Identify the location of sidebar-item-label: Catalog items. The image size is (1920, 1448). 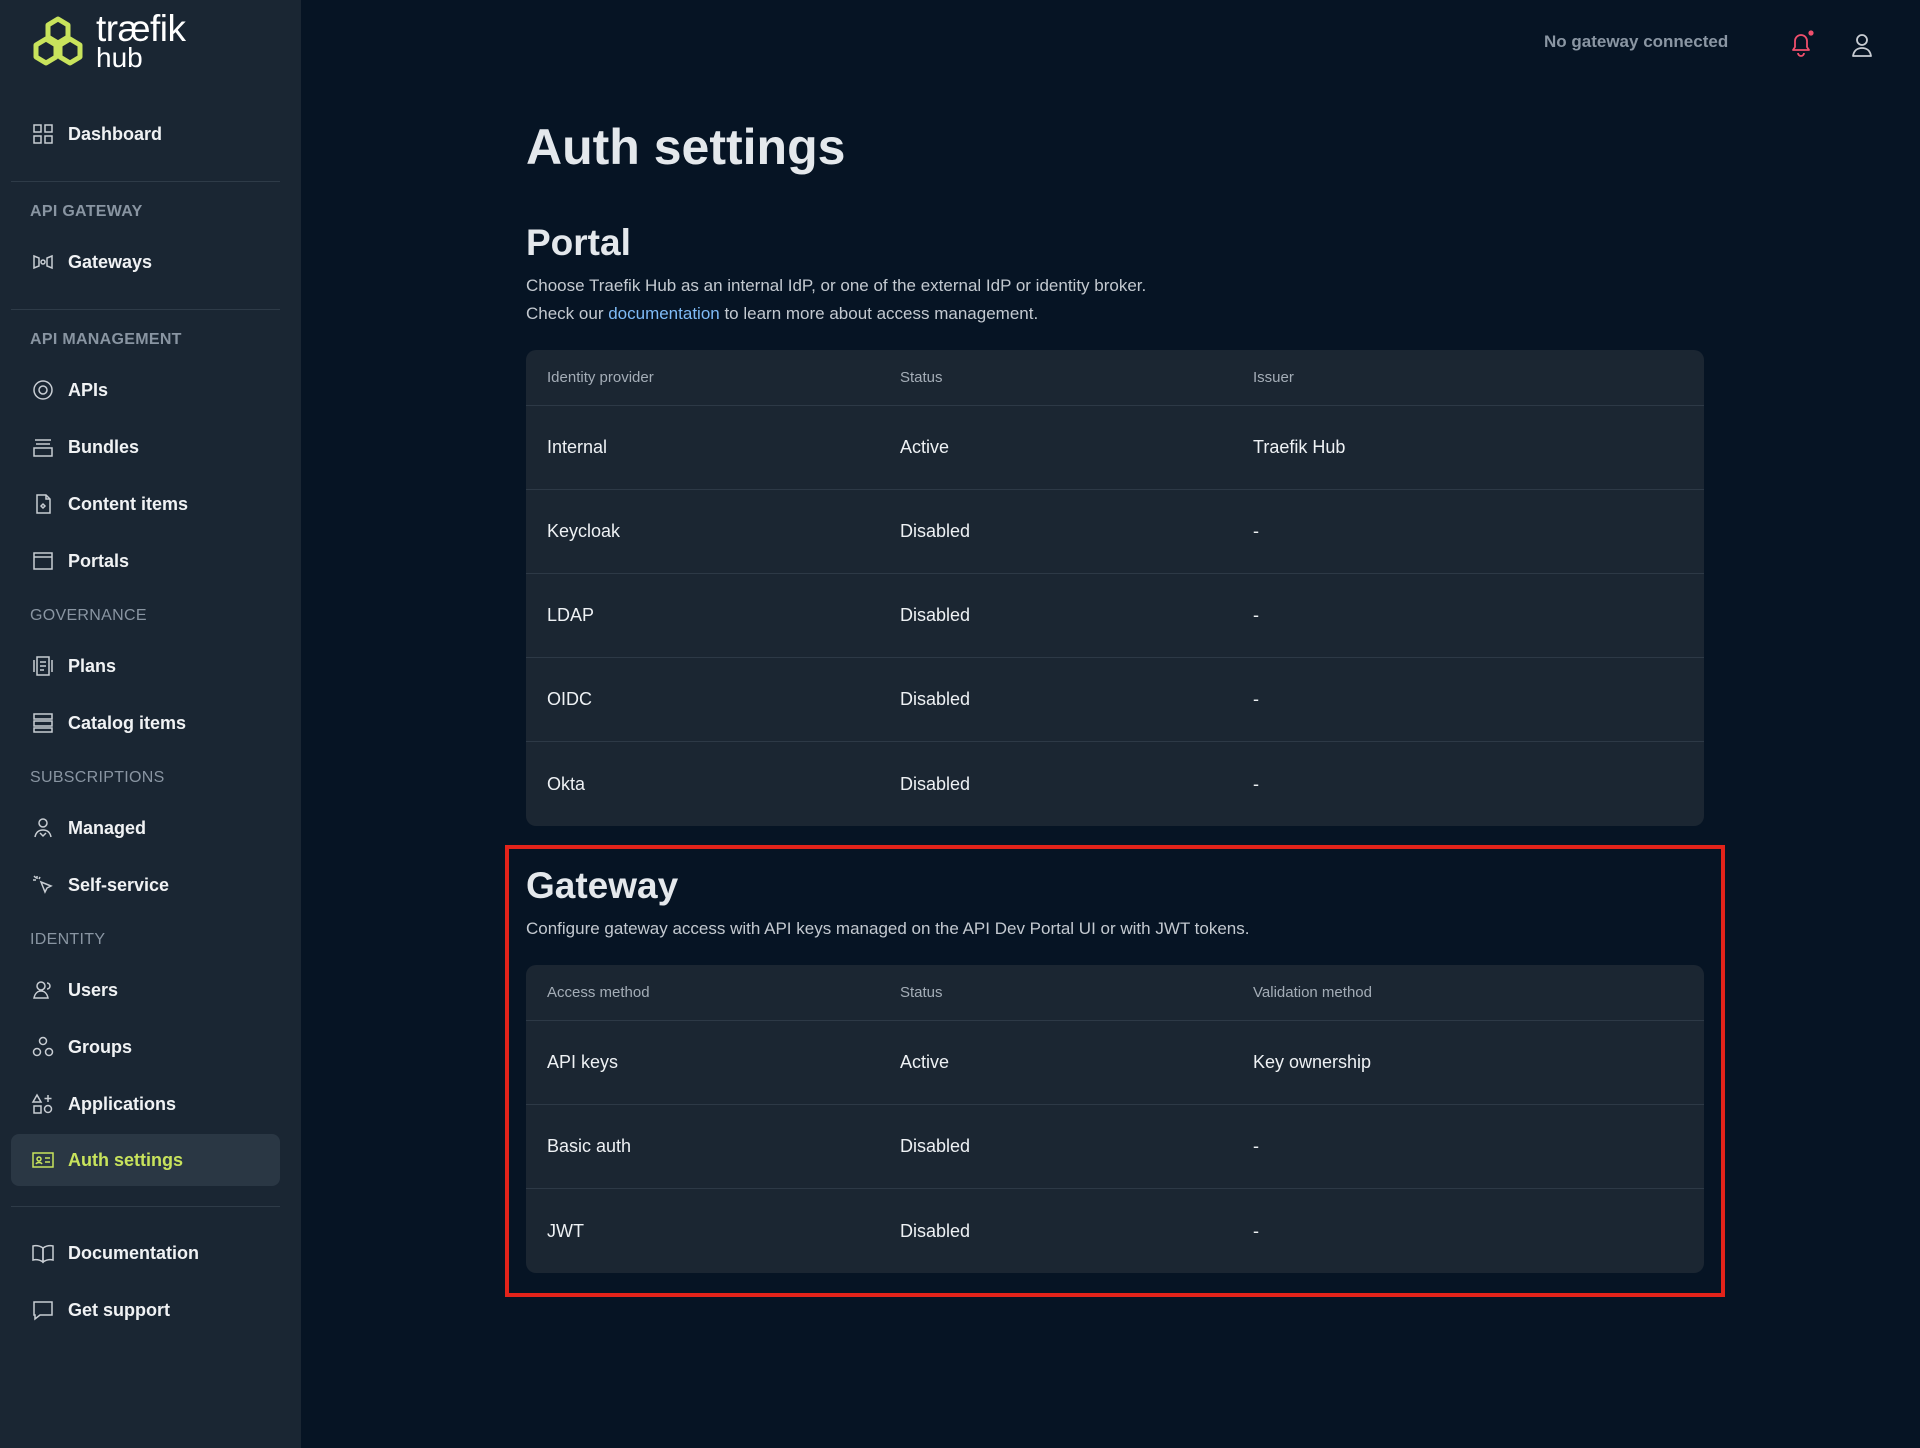
(127, 722).